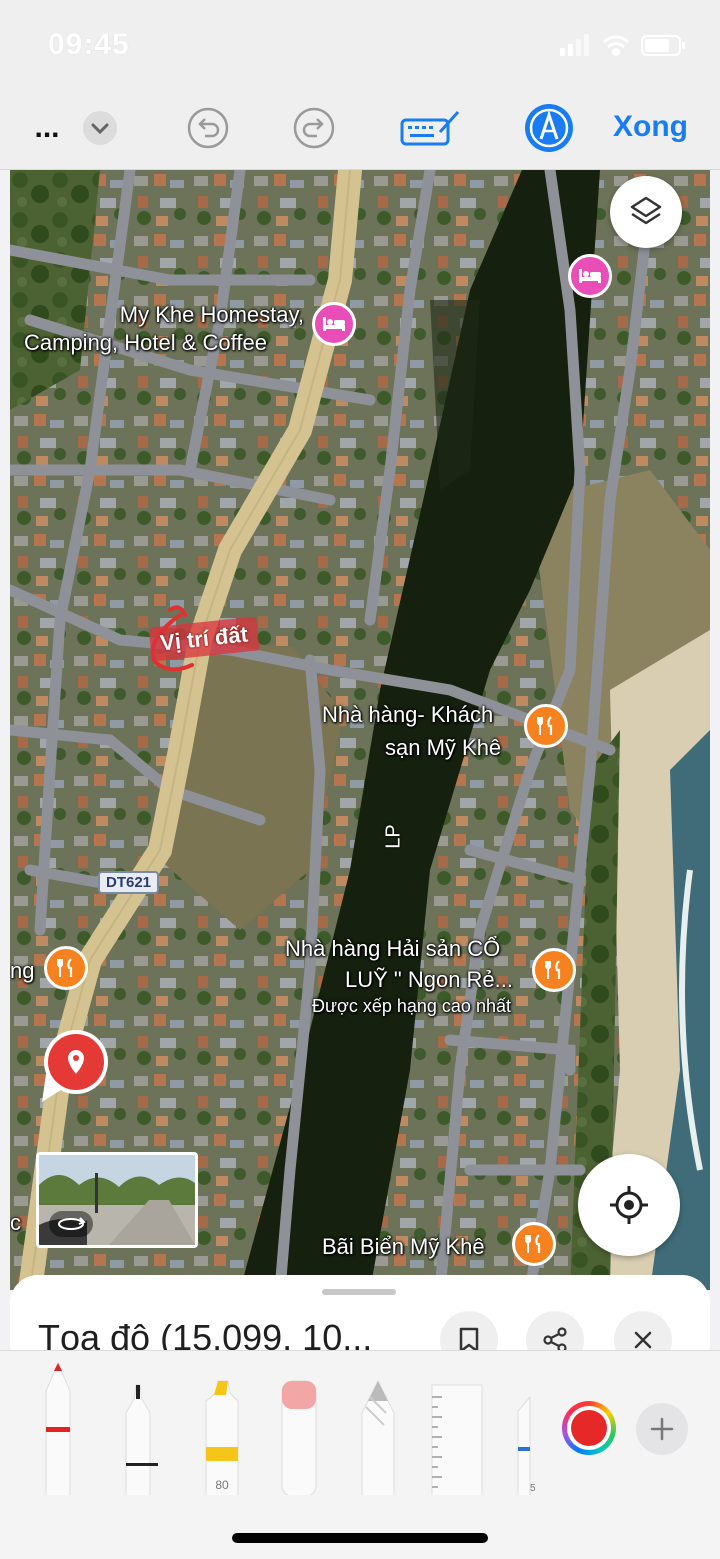 The image size is (720, 1559). I want to click on add-tool-button, so click(662, 1429).